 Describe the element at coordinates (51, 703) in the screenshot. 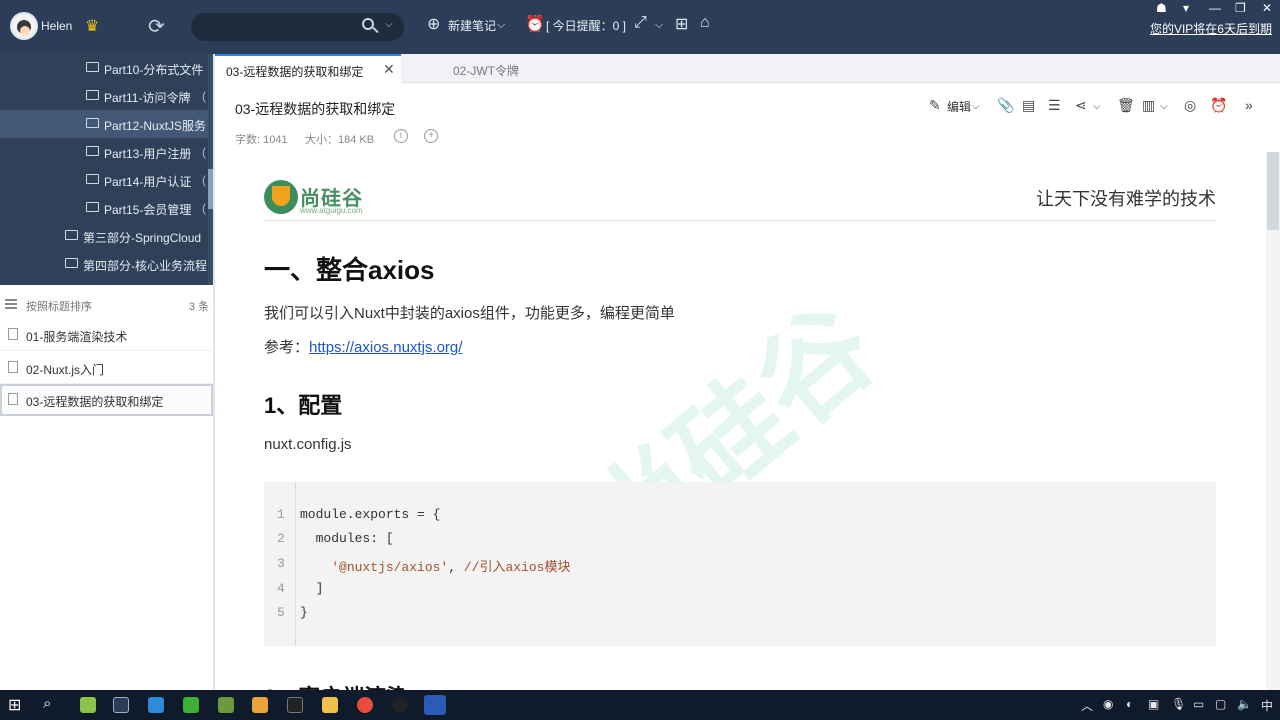

I see `search-icon: ⌕` at that location.